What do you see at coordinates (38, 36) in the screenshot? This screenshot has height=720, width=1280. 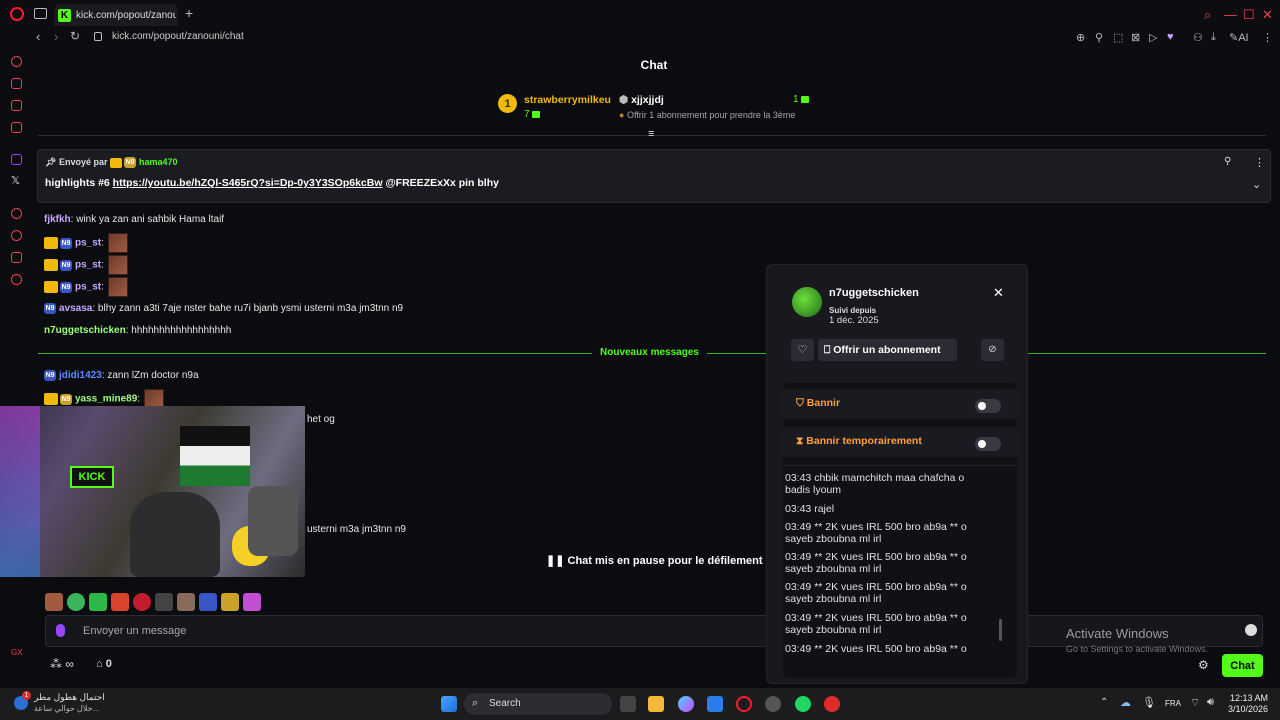 I see `back-icon: ‹` at bounding box center [38, 36].